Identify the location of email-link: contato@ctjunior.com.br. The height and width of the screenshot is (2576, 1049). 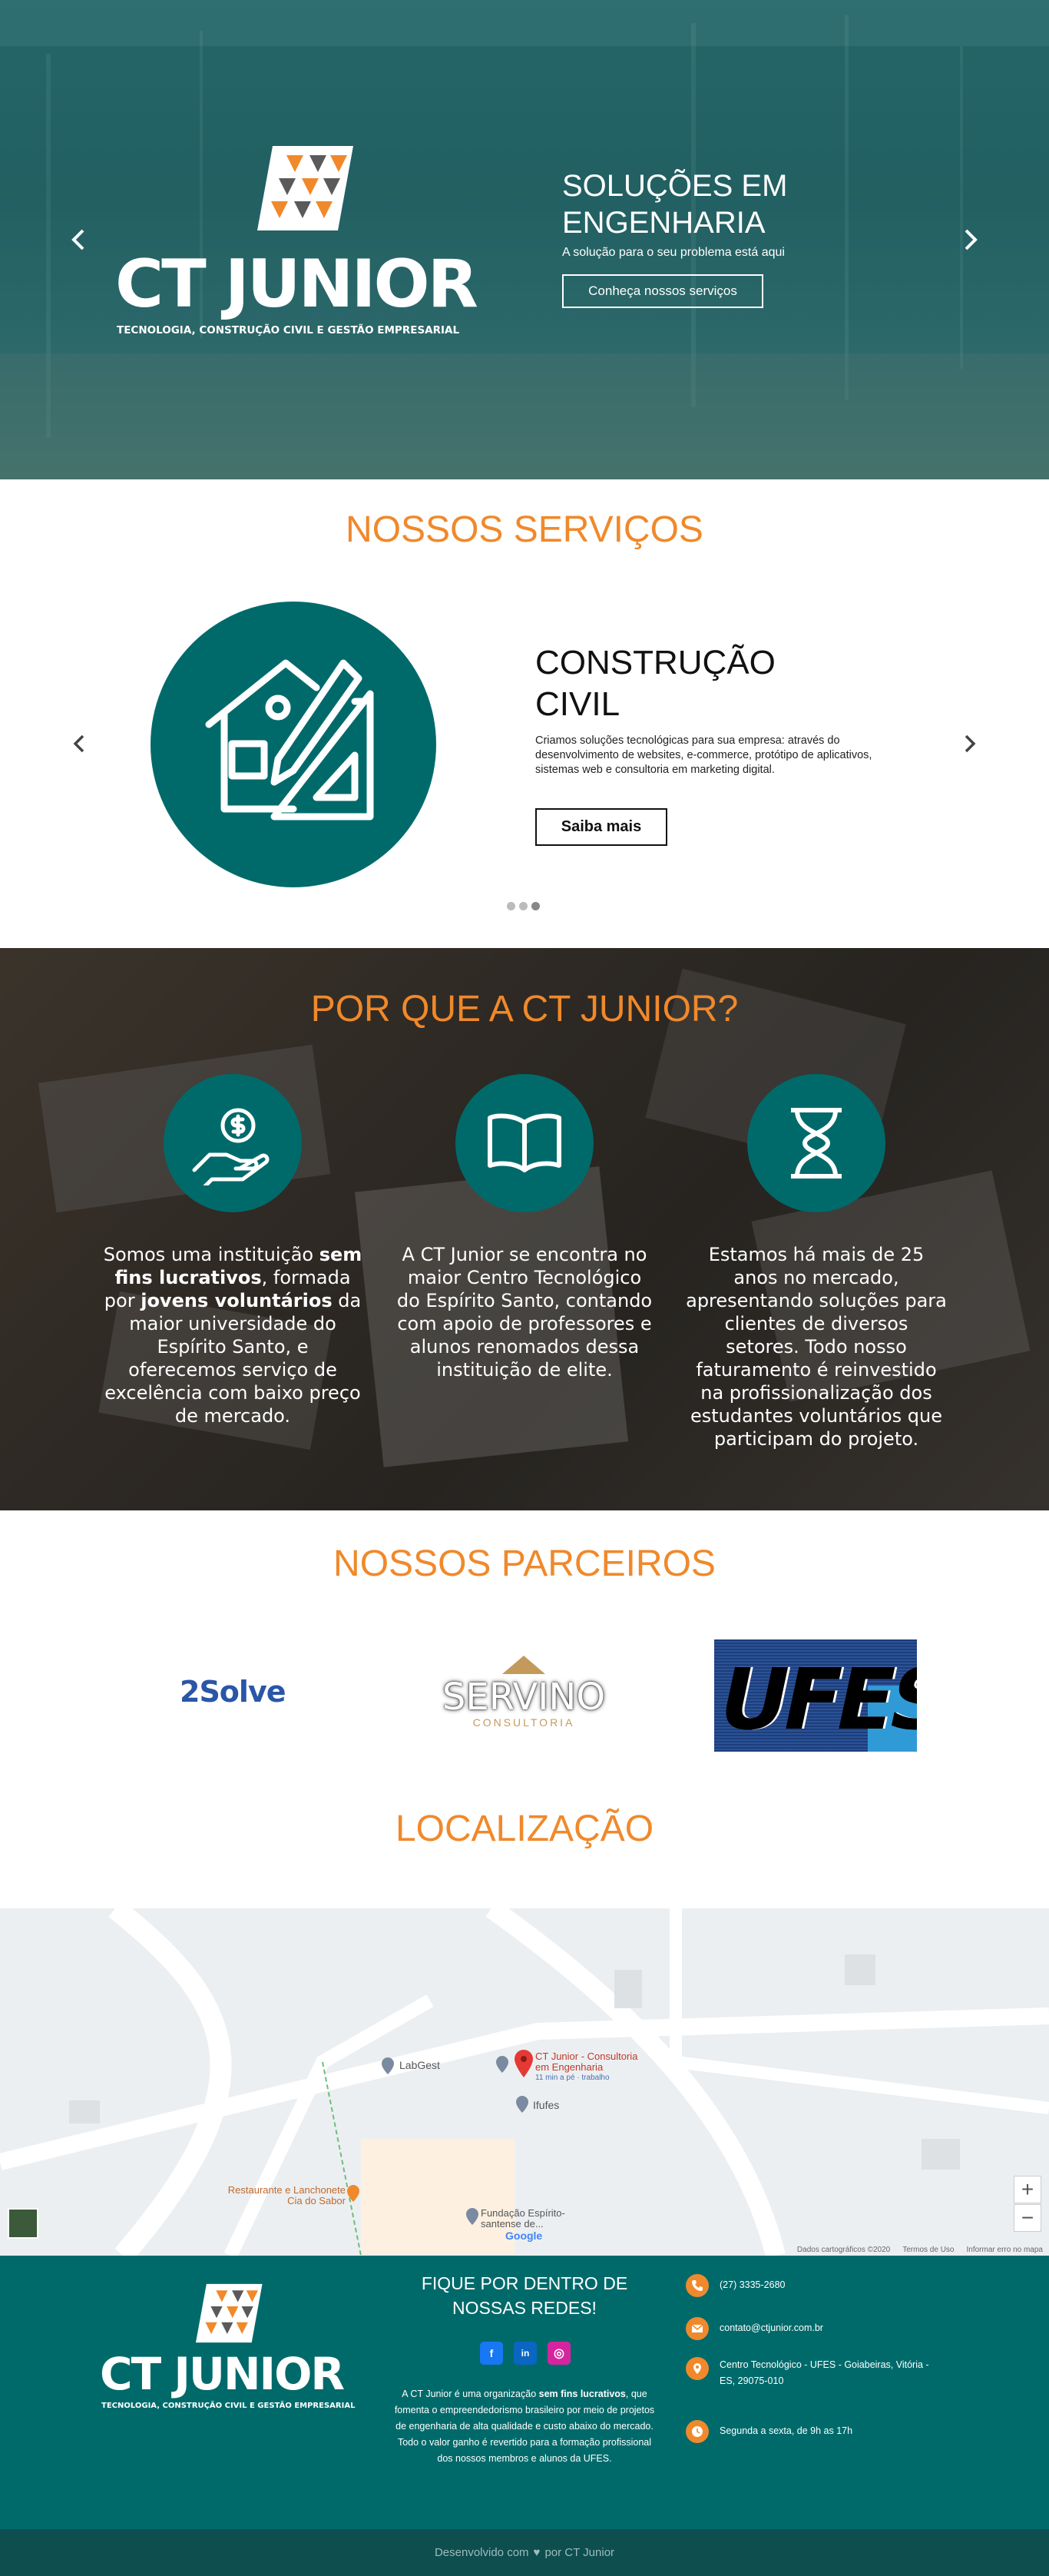
(771, 2326).